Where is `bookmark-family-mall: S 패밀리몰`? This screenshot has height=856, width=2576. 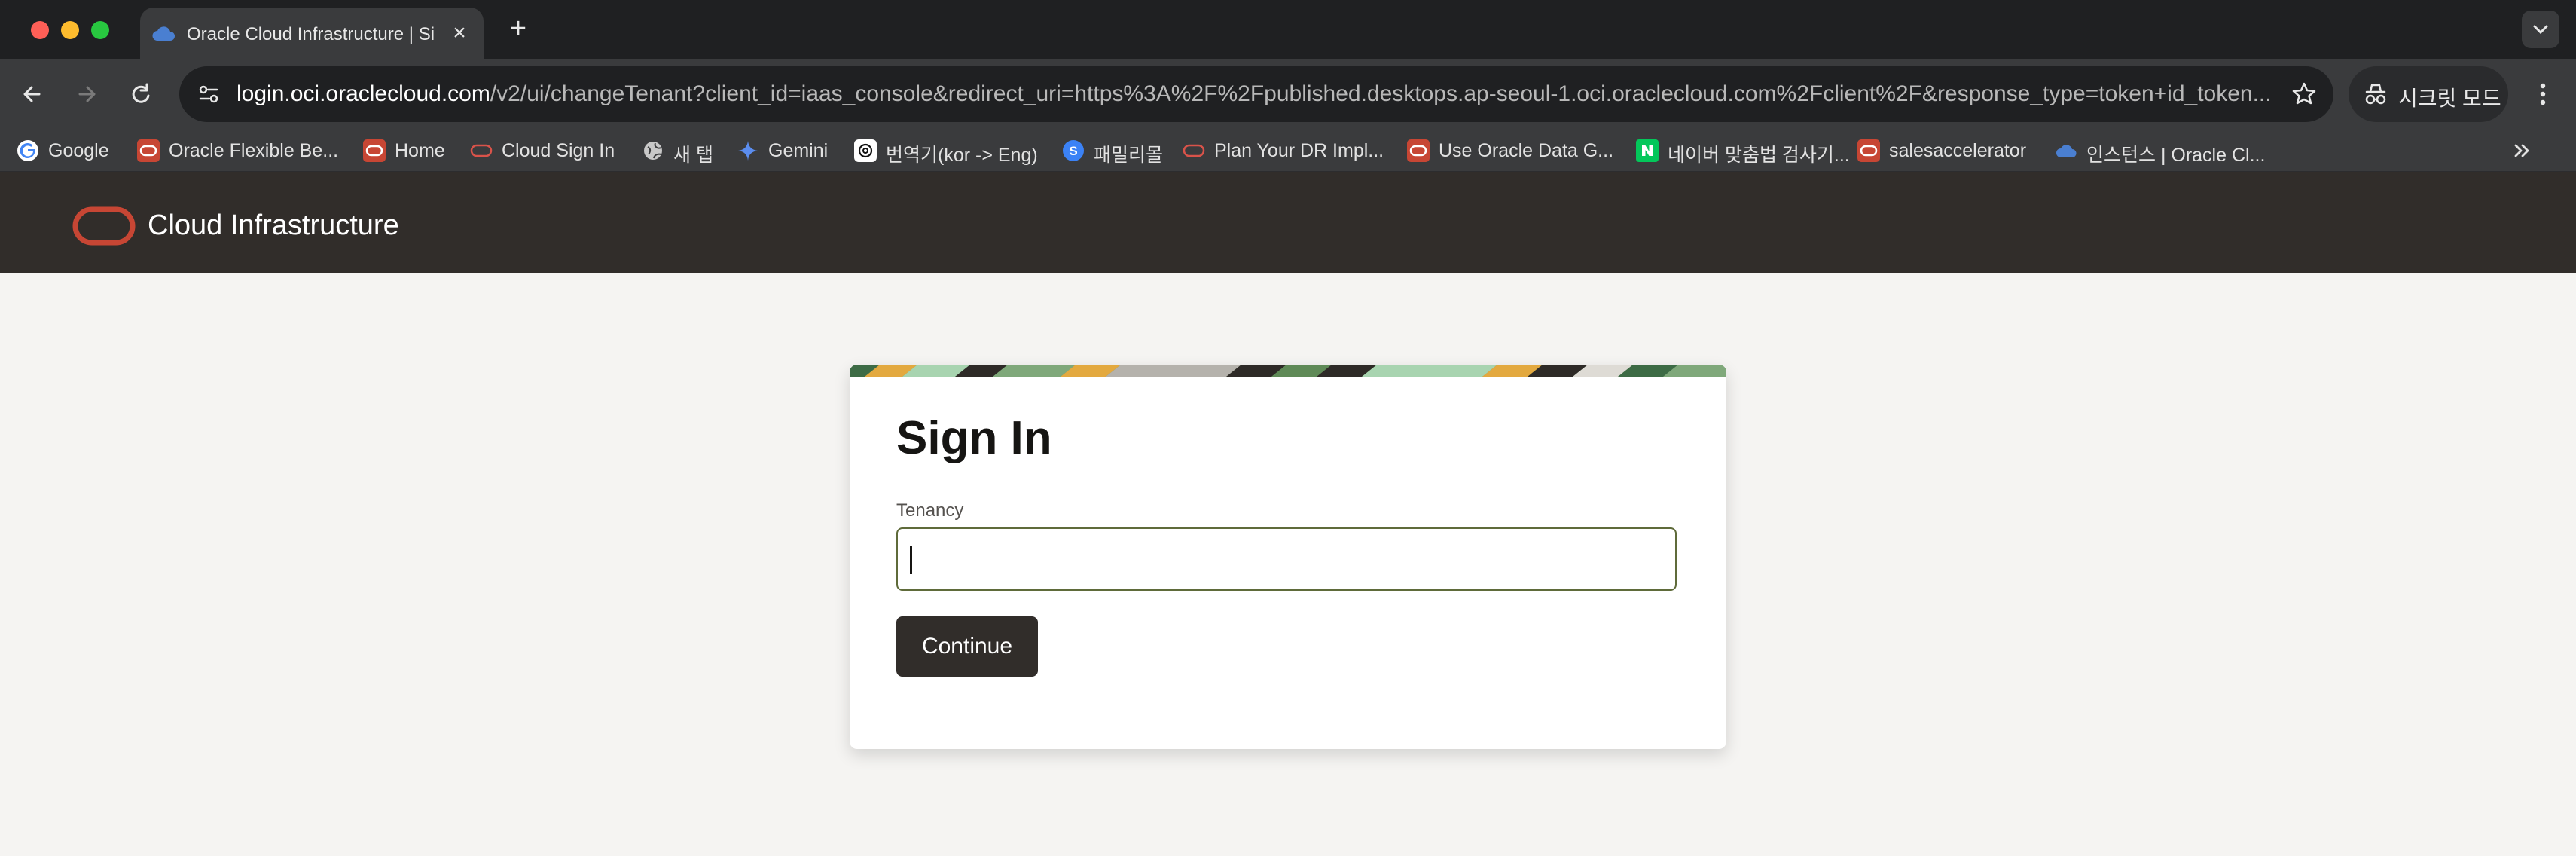 bookmark-family-mall: S 패밀리몰 is located at coordinates (1123, 151).